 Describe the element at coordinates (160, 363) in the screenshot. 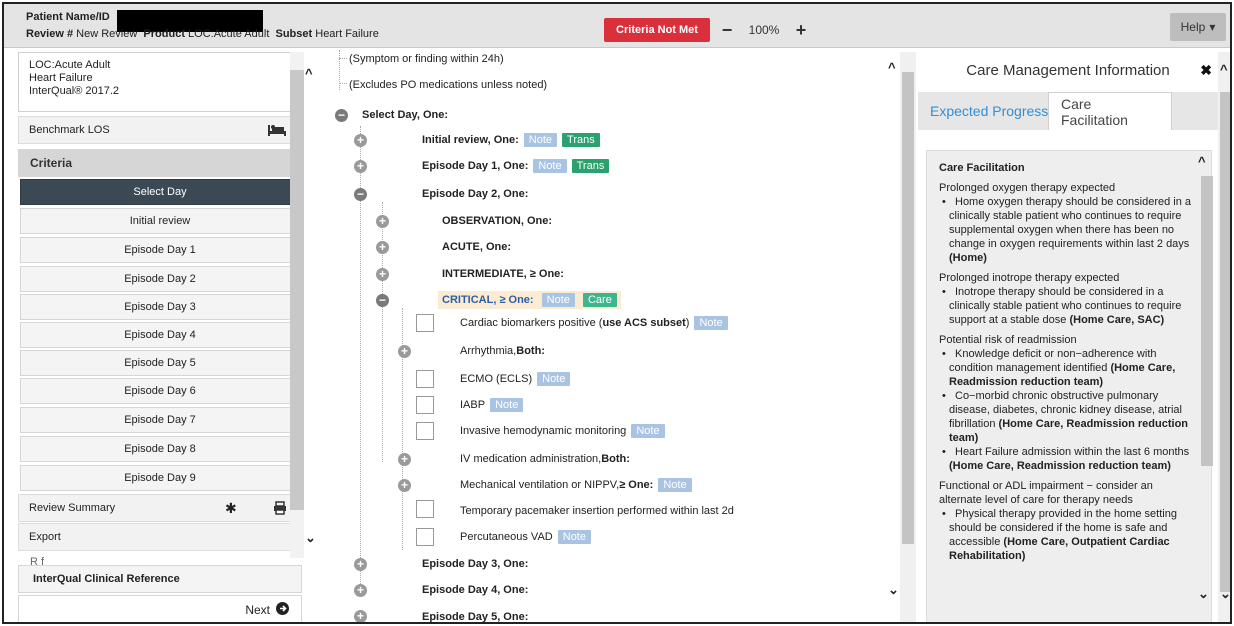

I see `sidebar-item-episode-day-5: Episode Day 5` at that location.